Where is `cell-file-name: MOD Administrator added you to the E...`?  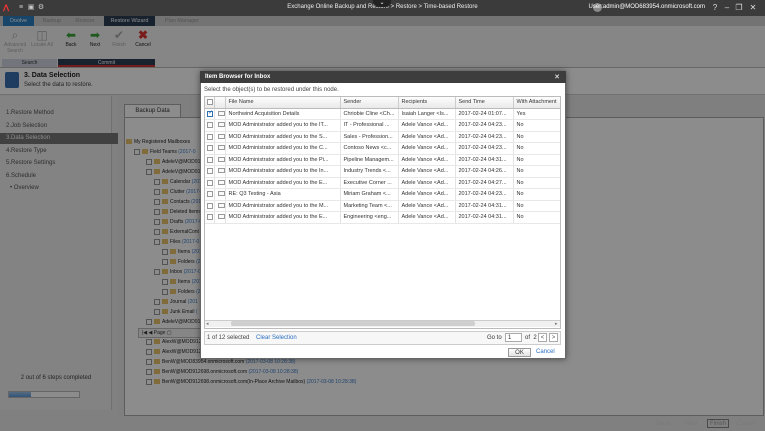 cell-file-name: MOD Administrator added you to the E... is located at coordinates (283, 217).